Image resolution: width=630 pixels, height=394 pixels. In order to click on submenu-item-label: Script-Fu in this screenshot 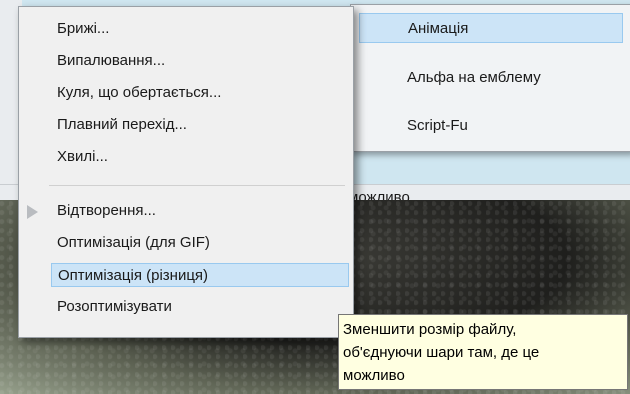, I will do `click(437, 125)`.